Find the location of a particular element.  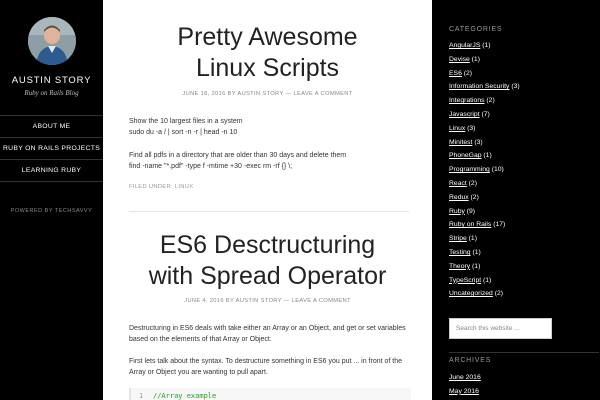

nav-item-ruby-on-rails-projects: RUBY ON RAILS PROJECTS is located at coordinates (51, 148).